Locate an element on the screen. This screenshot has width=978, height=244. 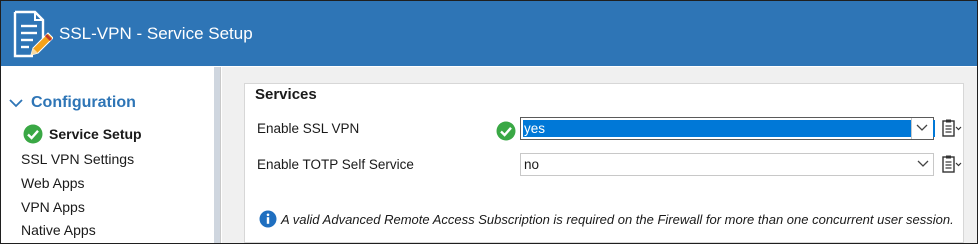
select-value: no is located at coordinates (532, 164).